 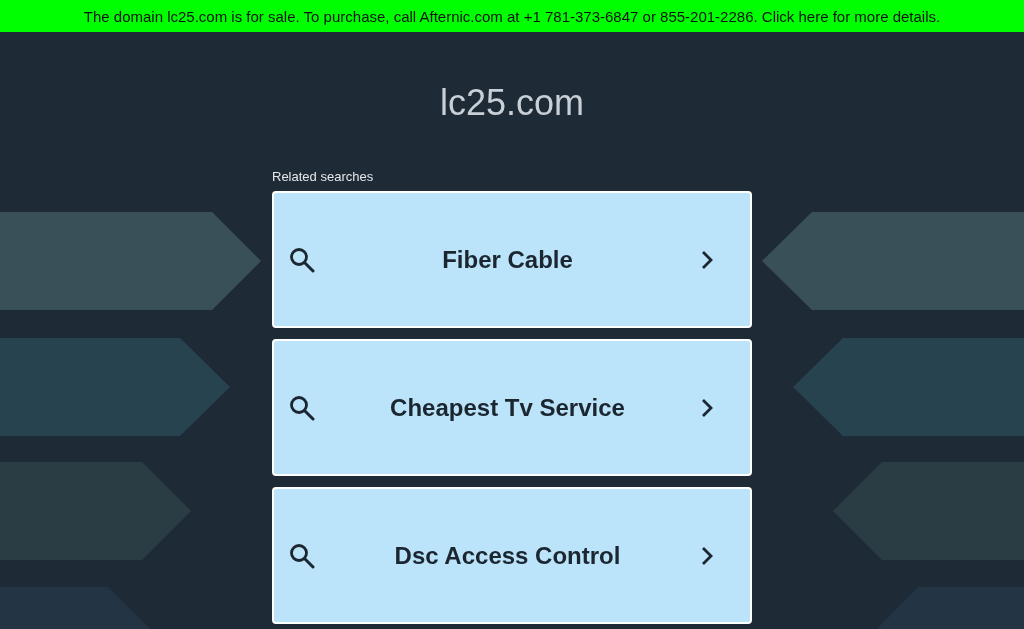 What do you see at coordinates (512, 16) in the screenshot?
I see `sale-banner-link: The domain lc25.com is for sale. To purchase, call Afternic.com at +1 781-373-6847 or 855-201-2286. Click here for more details.` at bounding box center [512, 16].